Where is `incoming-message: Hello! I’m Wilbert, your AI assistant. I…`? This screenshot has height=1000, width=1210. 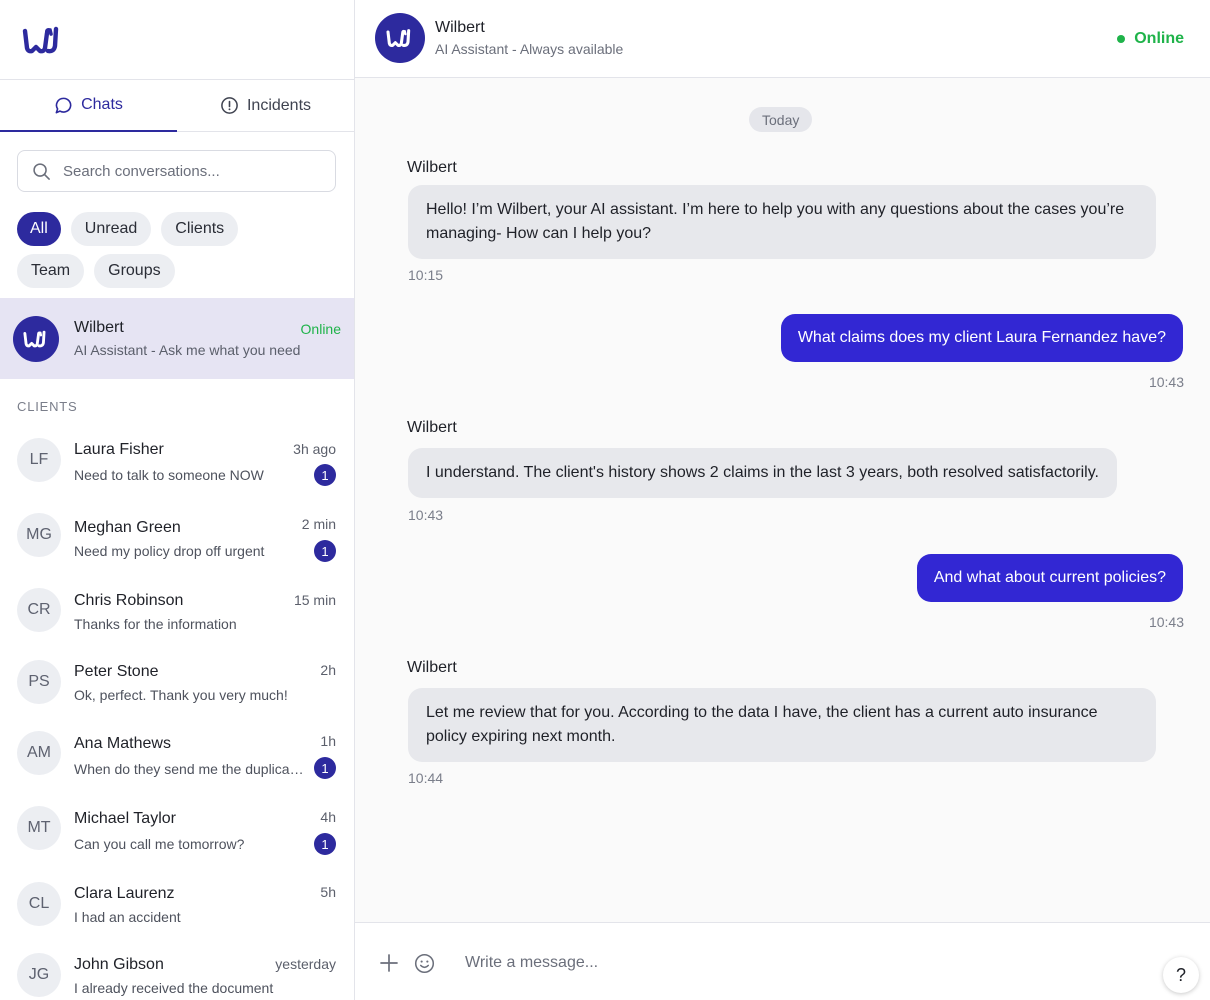 incoming-message: Hello! I’m Wilbert, your AI assistant. I… is located at coordinates (782, 222).